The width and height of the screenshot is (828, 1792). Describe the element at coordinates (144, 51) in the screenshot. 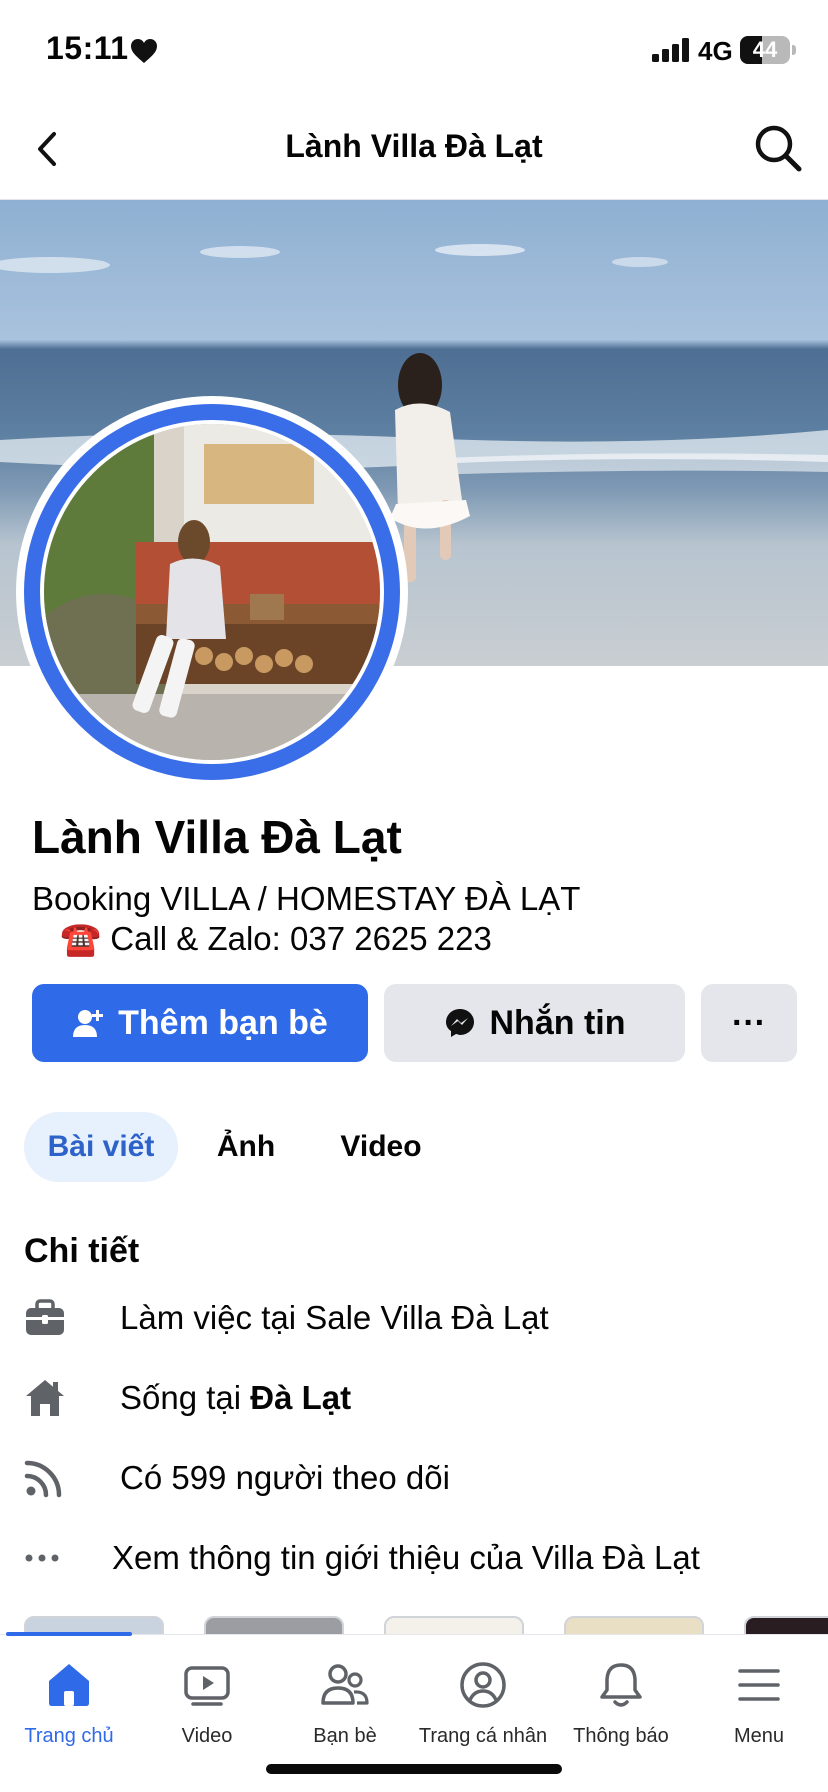

I see `heart-icon` at that location.